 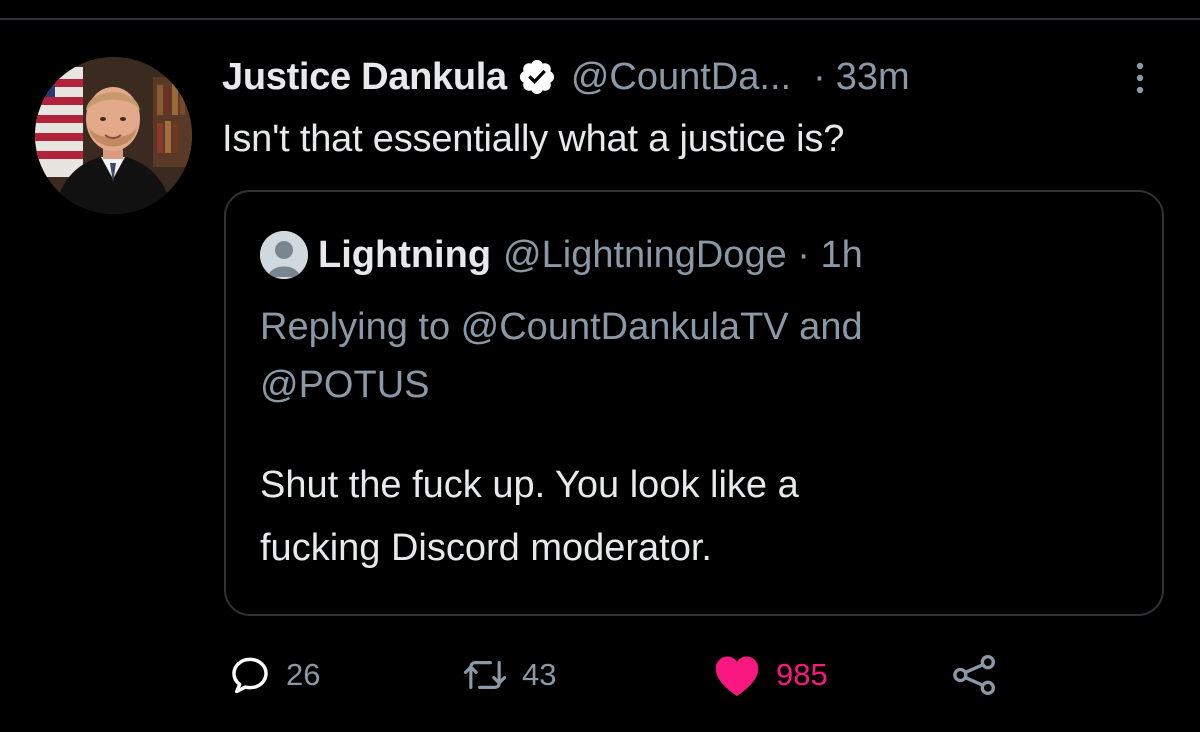 I want to click on author-avatar, so click(x=113, y=135).